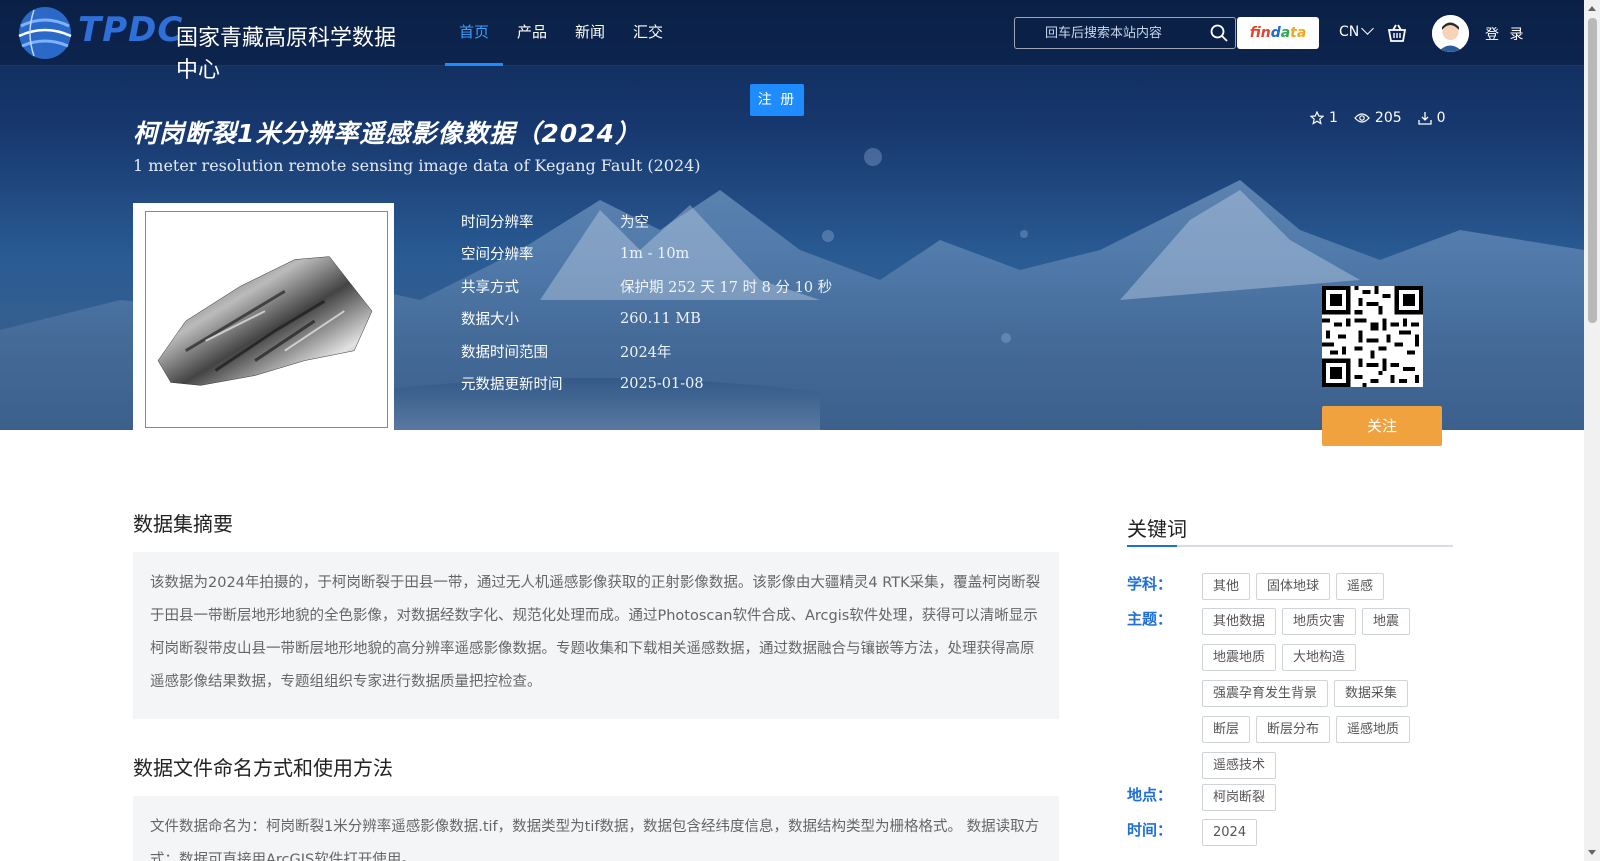  I want to click on meta-value: 为空, so click(634, 222).